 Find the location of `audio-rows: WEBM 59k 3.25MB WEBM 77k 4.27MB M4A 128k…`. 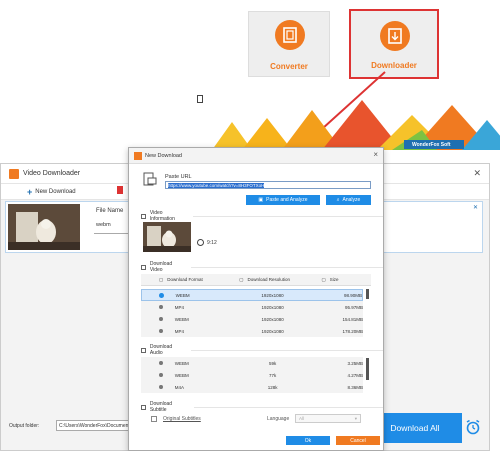

audio-rows: WEBM 59k 3.25MB WEBM 77k 4.27MB M4A 128k… is located at coordinates (252, 375).